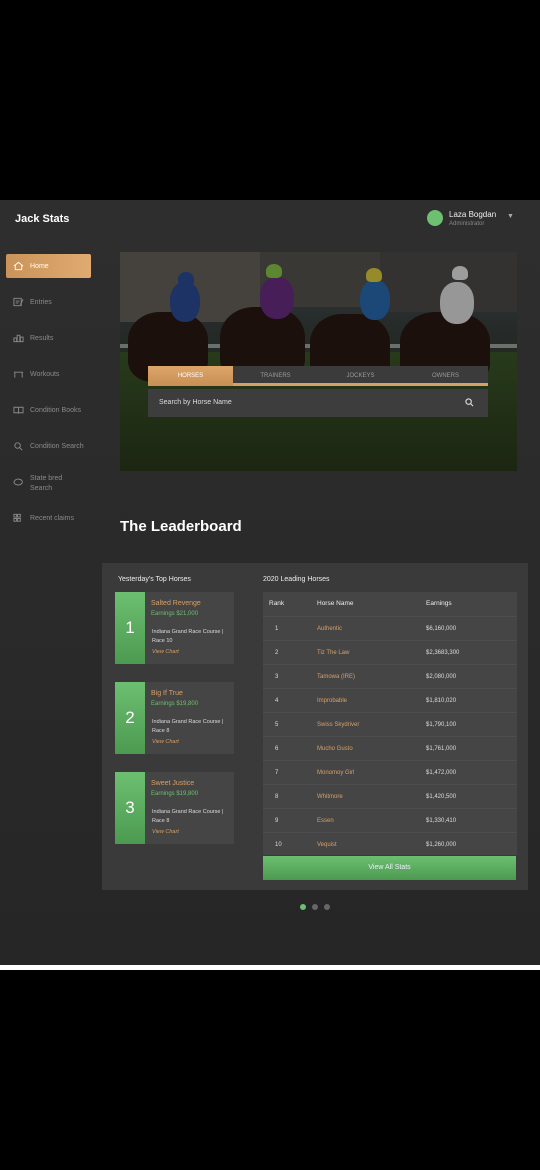 The height and width of the screenshot is (1170, 540). Describe the element at coordinates (188, 636) in the screenshot. I see `top-horse-course: Indiana Grand Race Course | Race 10` at that location.